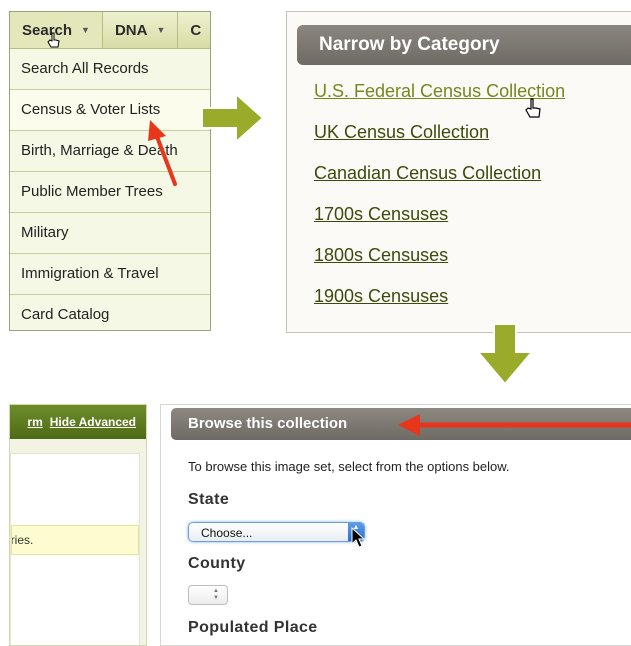 Image resolution: width=631 pixels, height=646 pixels. Describe the element at coordinates (505, 354) in the screenshot. I see `green-arrow-down-icon` at that location.